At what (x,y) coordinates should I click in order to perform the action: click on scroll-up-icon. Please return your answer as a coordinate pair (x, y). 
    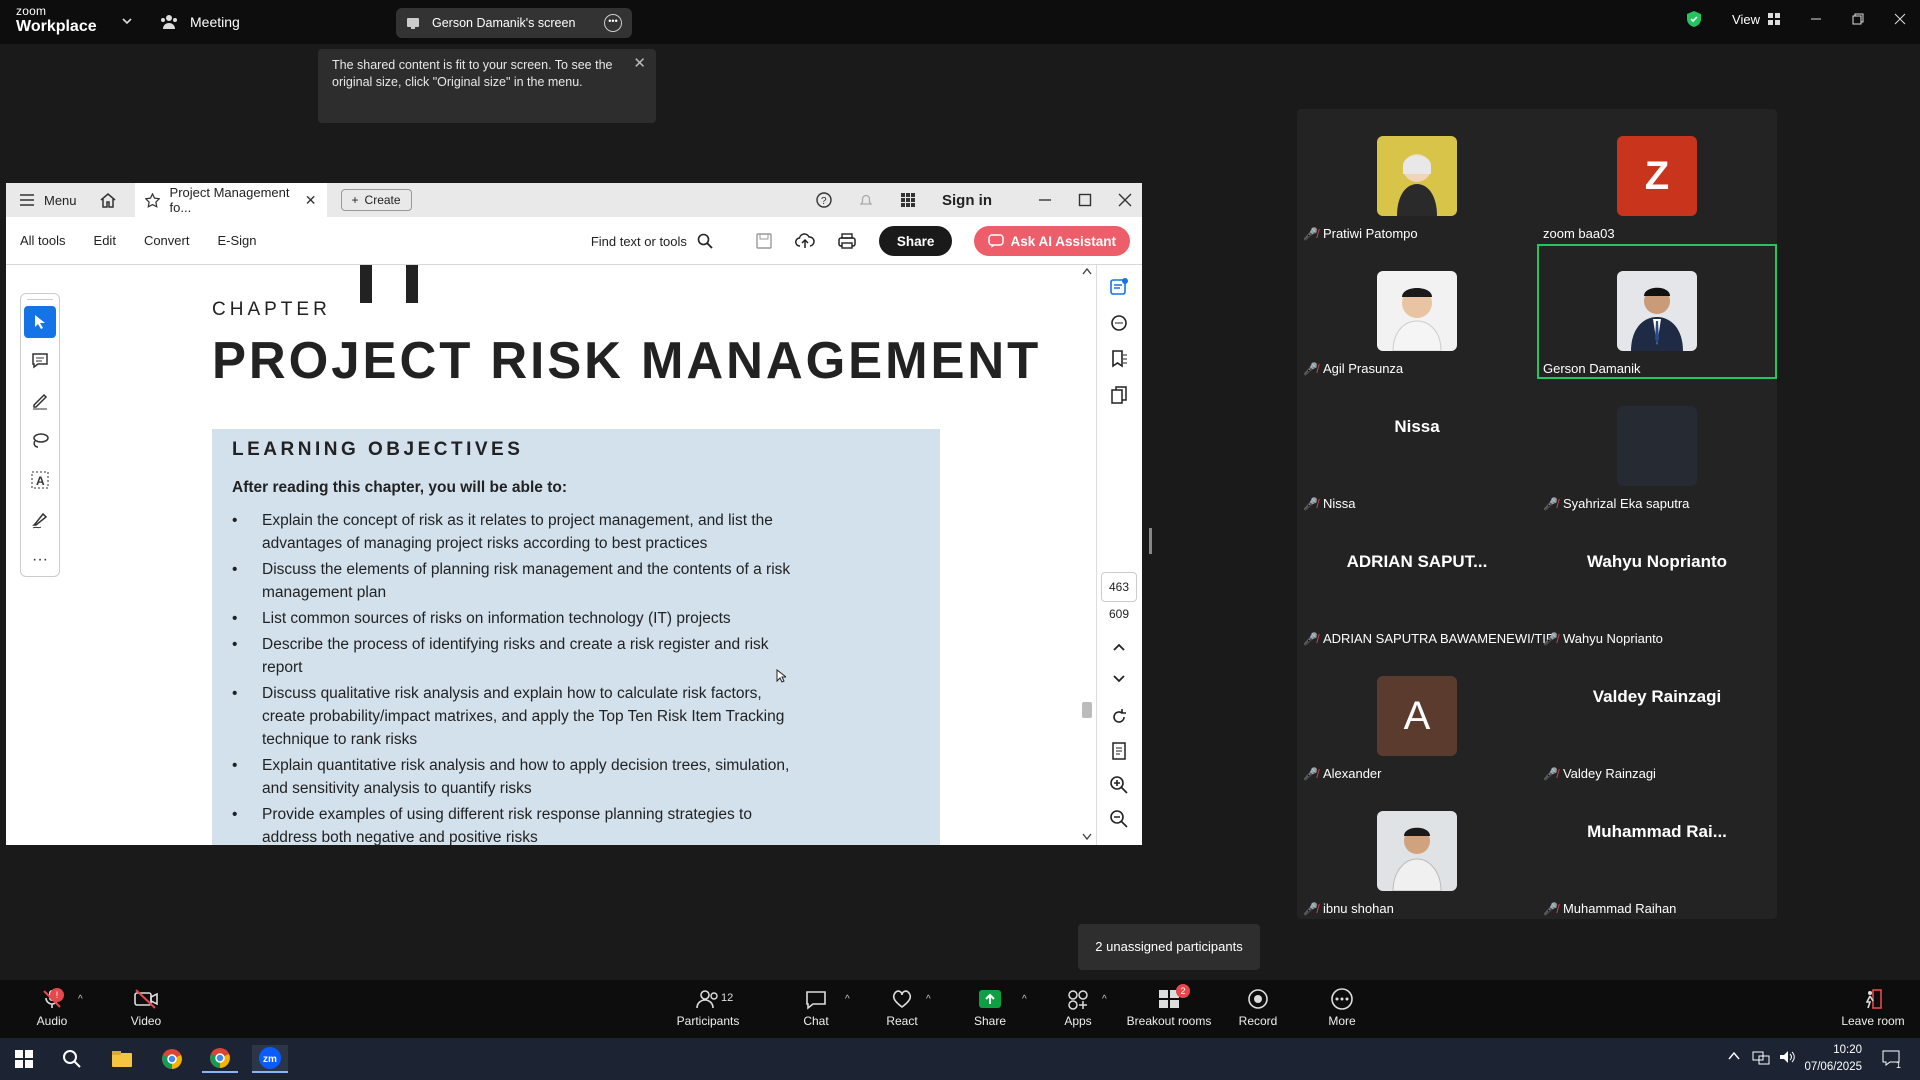
    Looking at the image, I should click on (1087, 271).